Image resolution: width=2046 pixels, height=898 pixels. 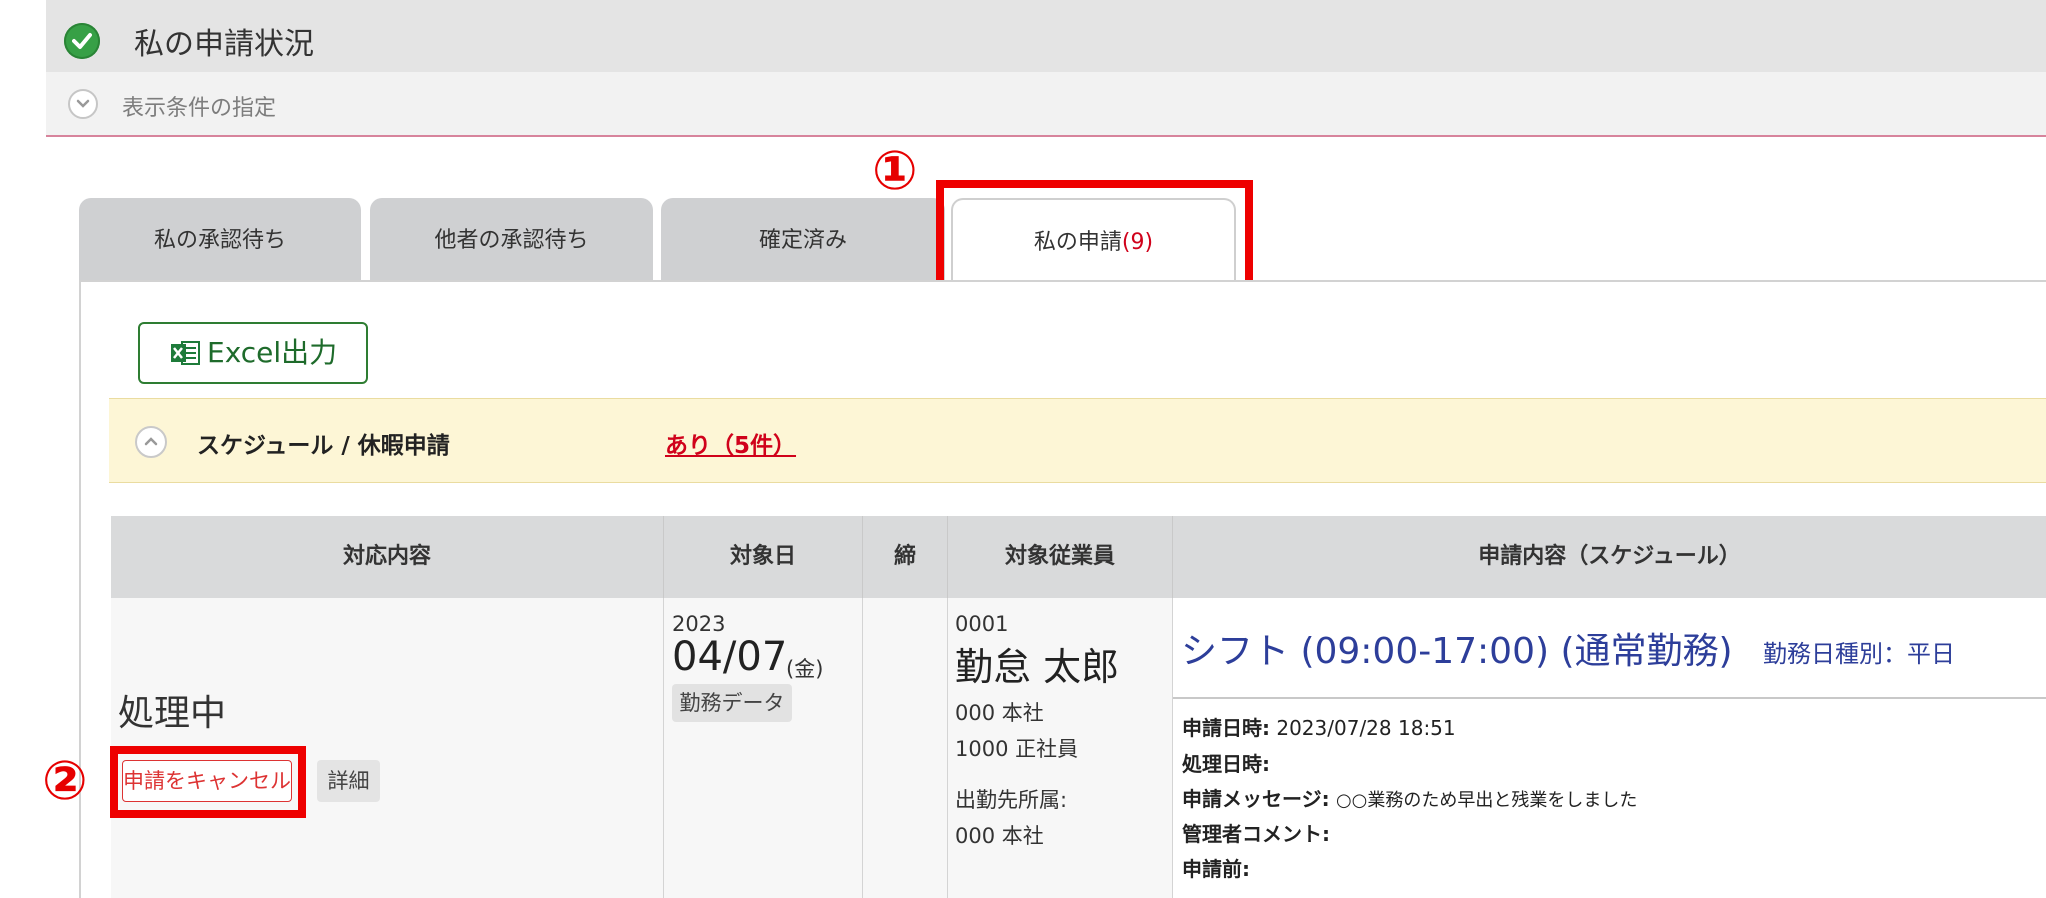 I want to click on shift-schedule: シフト (09:00-17:00) (通常勤務), so click(x=1457, y=651).